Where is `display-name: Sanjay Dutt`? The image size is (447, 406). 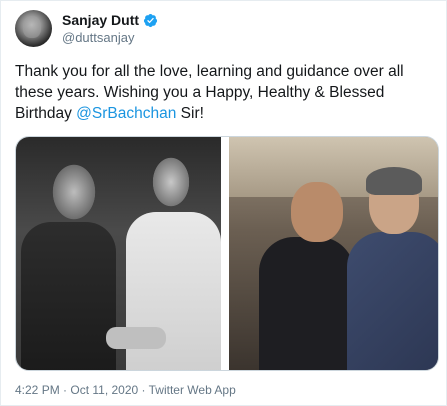 display-name: Sanjay Dutt is located at coordinates (100, 20).